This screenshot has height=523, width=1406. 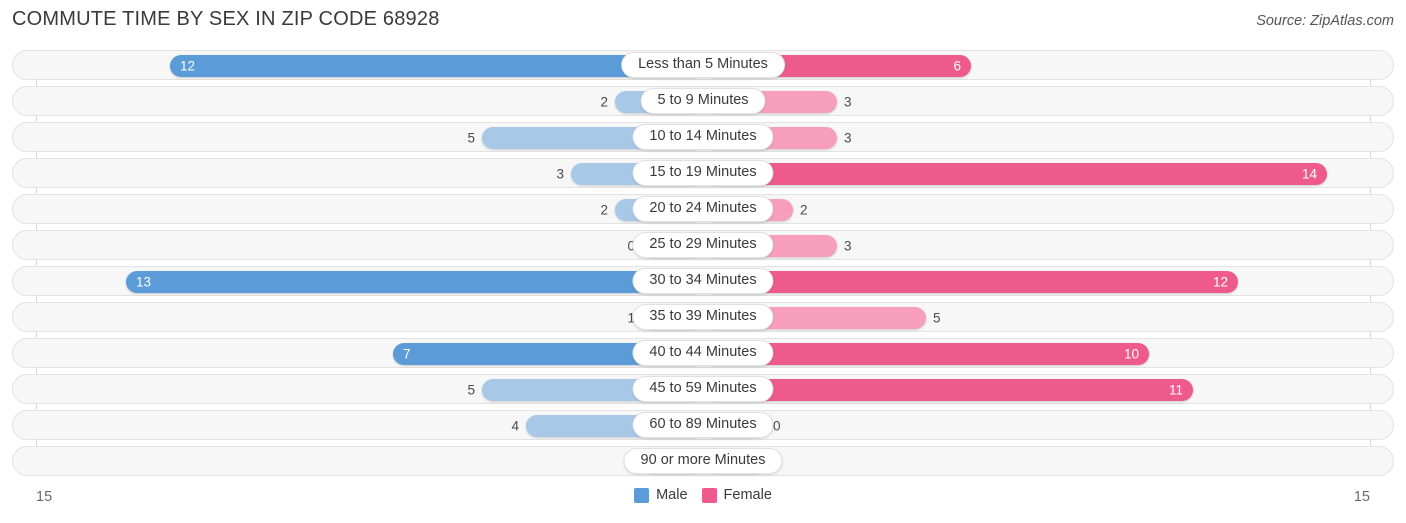 What do you see at coordinates (144, 282) in the screenshot?
I see `bar-value-male: 13` at bounding box center [144, 282].